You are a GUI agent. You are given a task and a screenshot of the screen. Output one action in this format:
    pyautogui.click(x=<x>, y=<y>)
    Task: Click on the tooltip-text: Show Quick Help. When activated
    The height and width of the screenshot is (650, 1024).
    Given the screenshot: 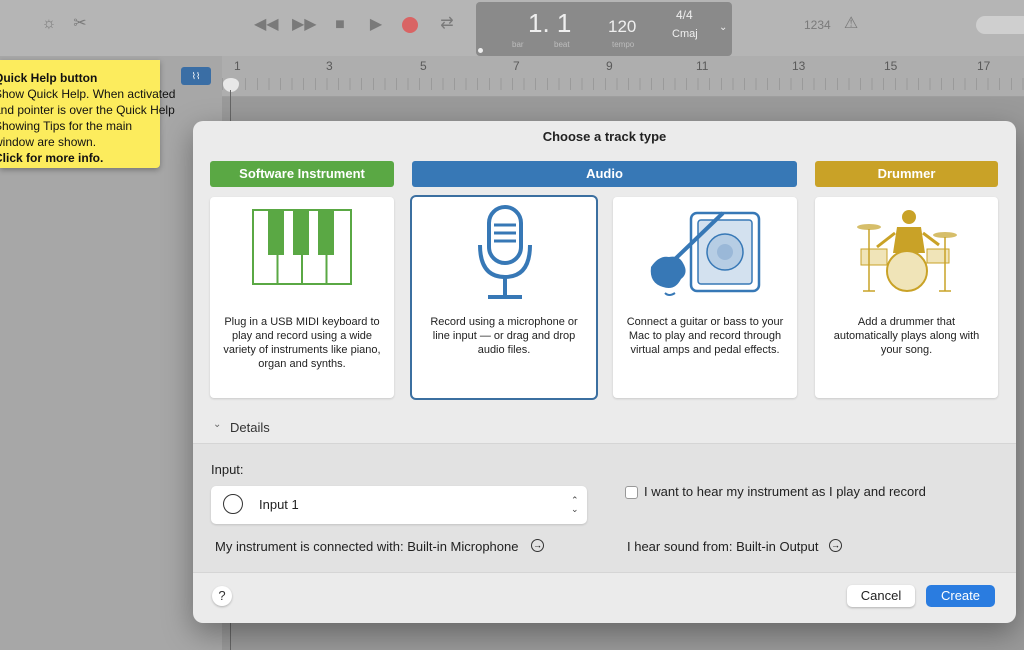 What is the action you would take?
    pyautogui.click(x=88, y=94)
    